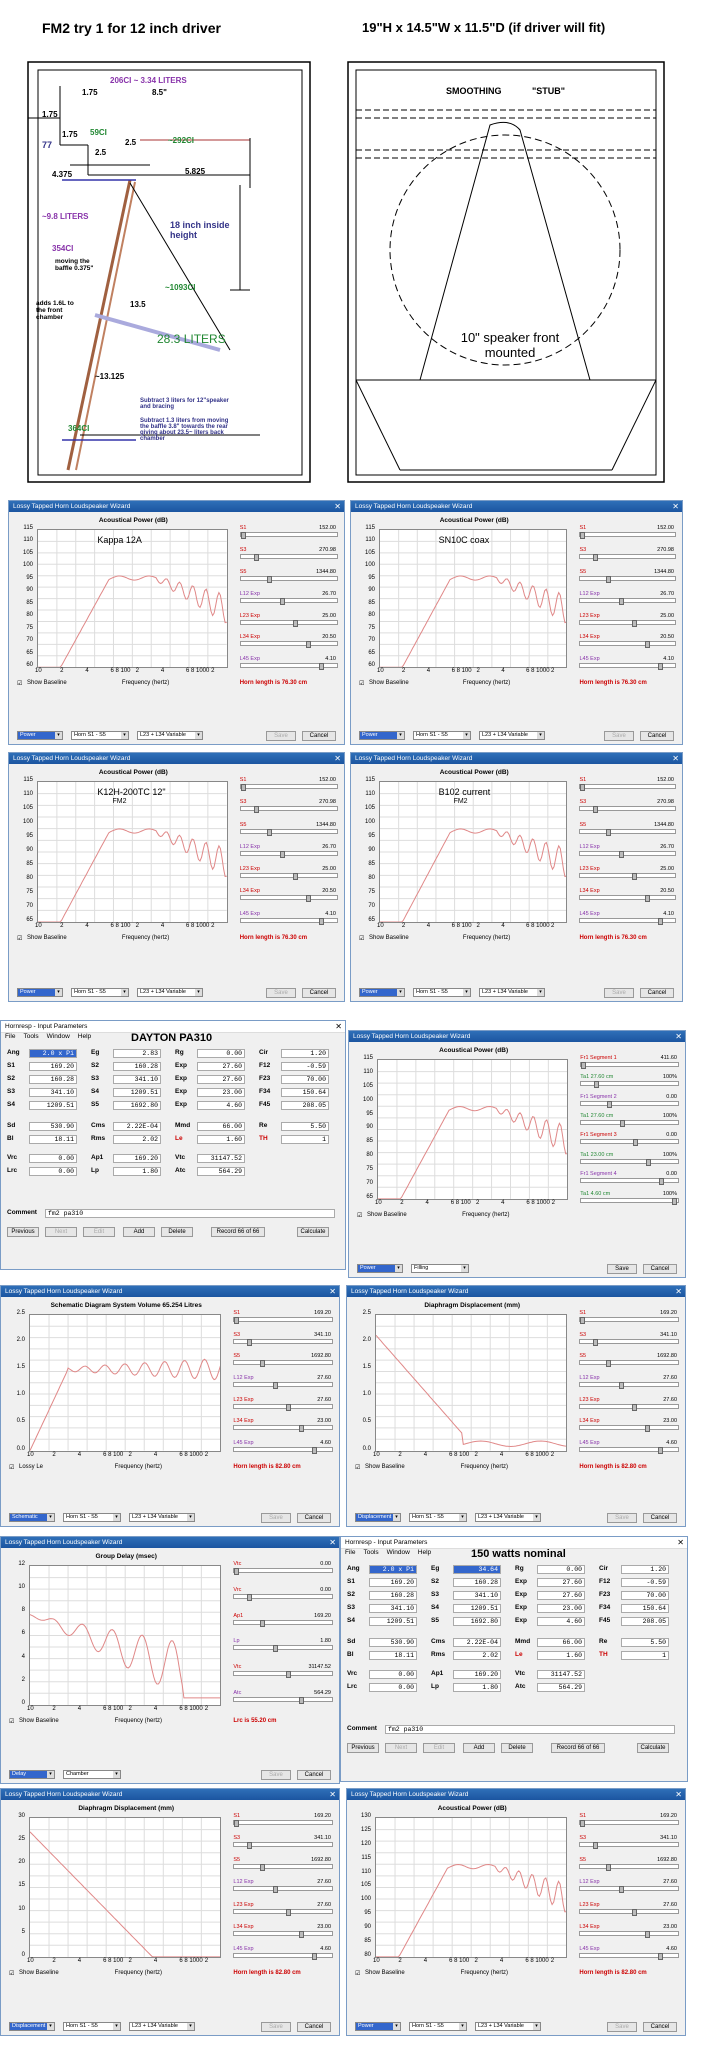  I want to click on hornresp-button: Record 66 of 66, so click(238, 1232).